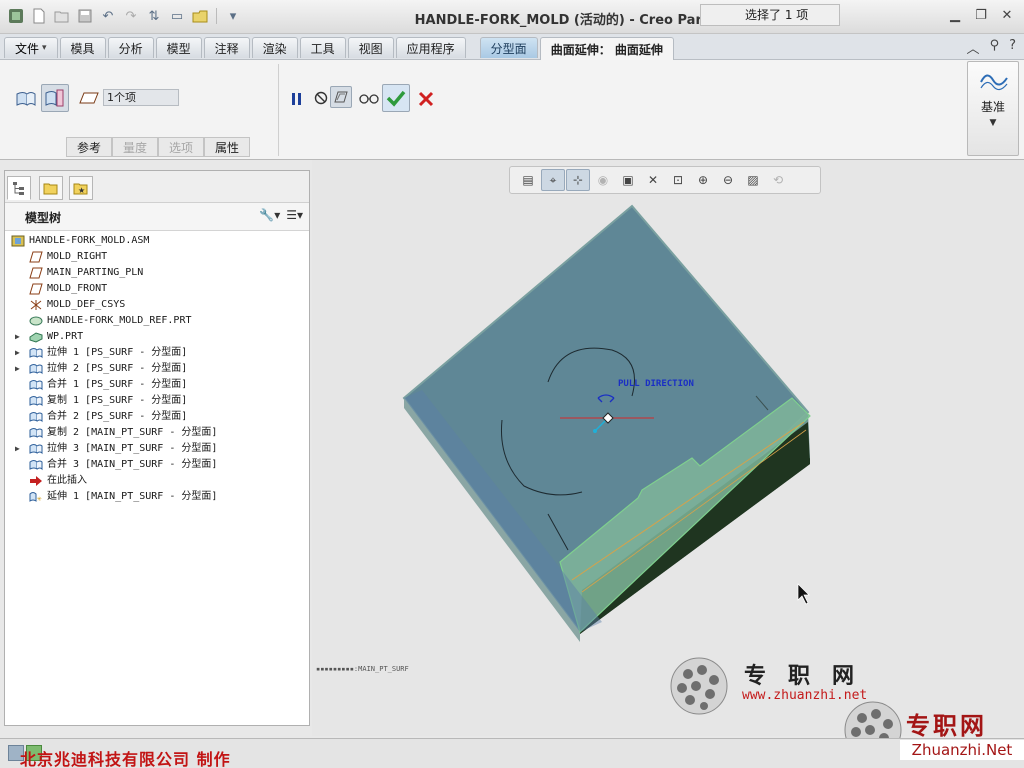 This screenshot has height=768, width=1024. What do you see at coordinates (77, 256) in the screenshot?
I see `tree-item-label: MOLD_RIGHT` at bounding box center [77, 256].